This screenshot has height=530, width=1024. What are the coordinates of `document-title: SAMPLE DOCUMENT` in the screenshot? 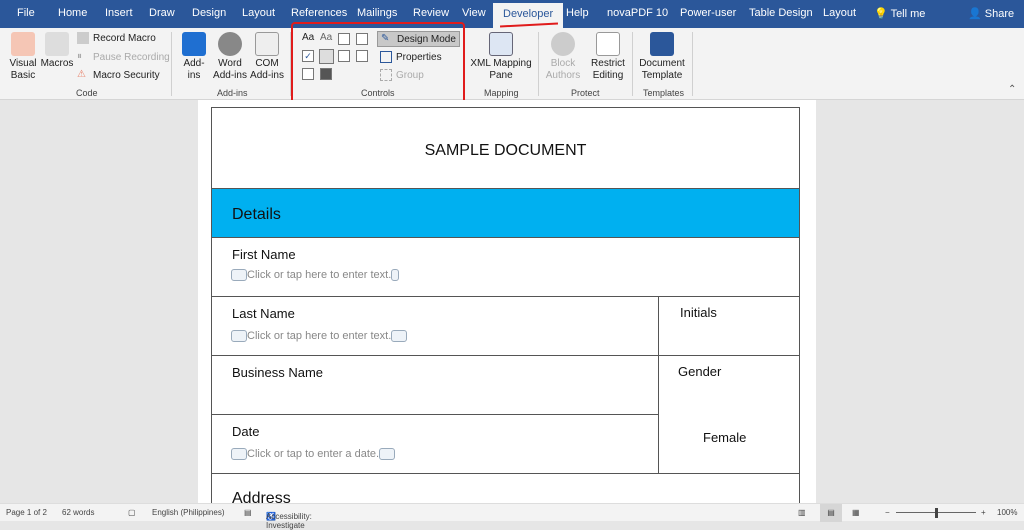 It's located at (505, 150).